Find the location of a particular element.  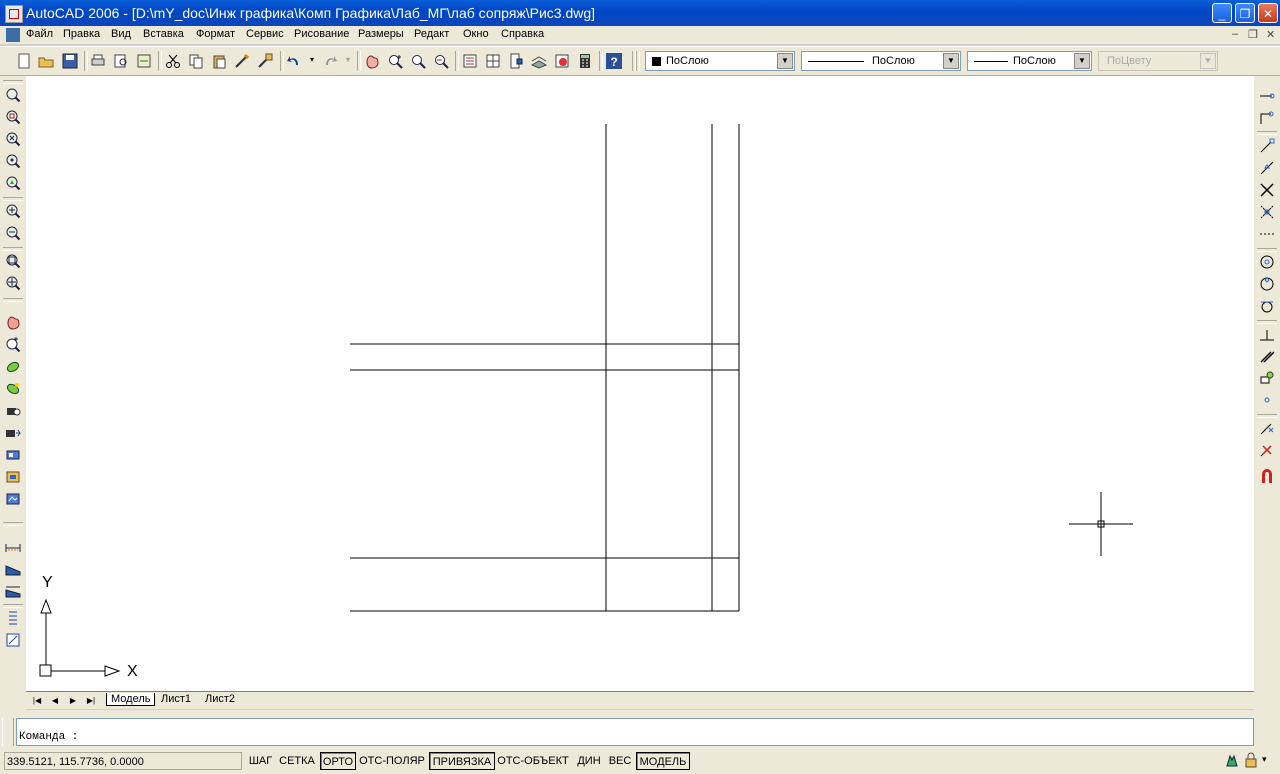

match-properties-icon is located at coordinates (242, 61).